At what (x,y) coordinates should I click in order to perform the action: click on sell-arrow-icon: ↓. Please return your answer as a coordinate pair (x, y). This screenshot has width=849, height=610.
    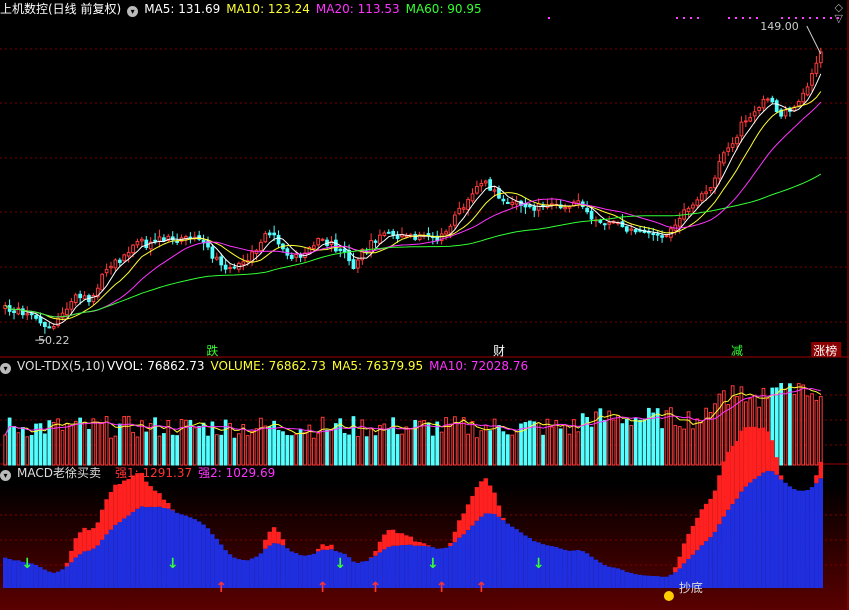
    Looking at the image, I should click on (539, 564).